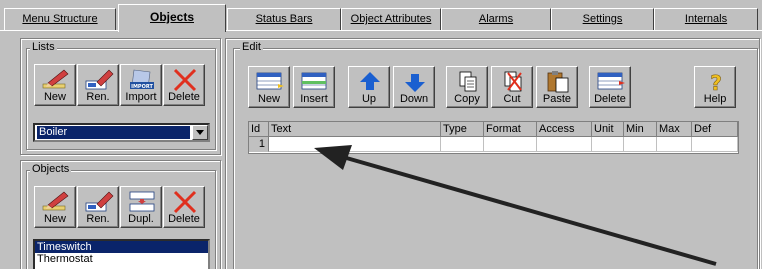 The height and width of the screenshot is (269, 762). Describe the element at coordinates (333, 157) in the screenshot. I see `annotation-arrow-head` at that location.